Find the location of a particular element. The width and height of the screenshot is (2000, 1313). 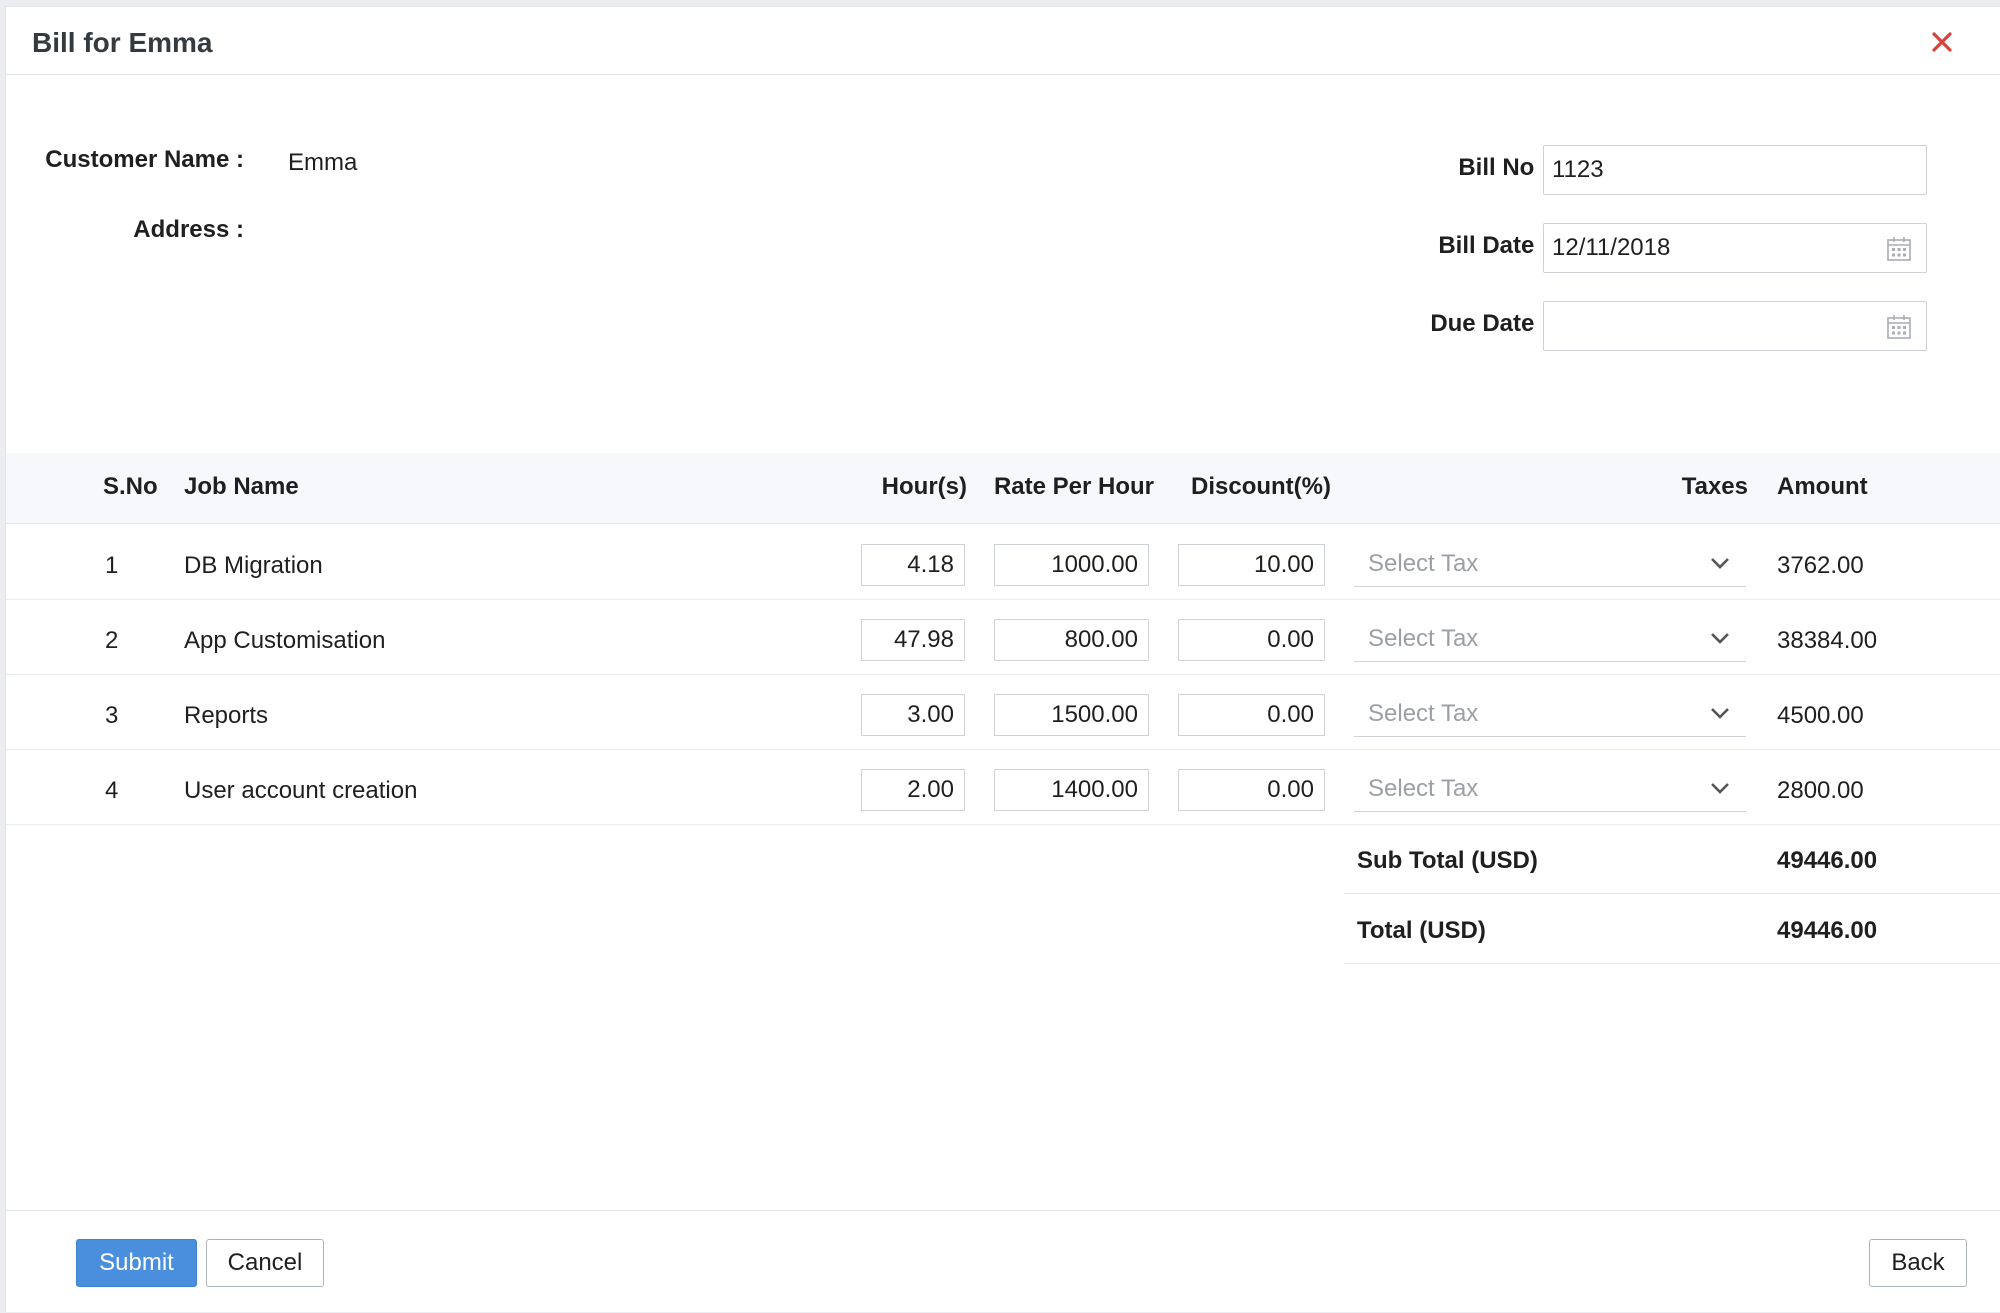

bill-date-label: Bill Date : is located at coordinates (1493, 245).